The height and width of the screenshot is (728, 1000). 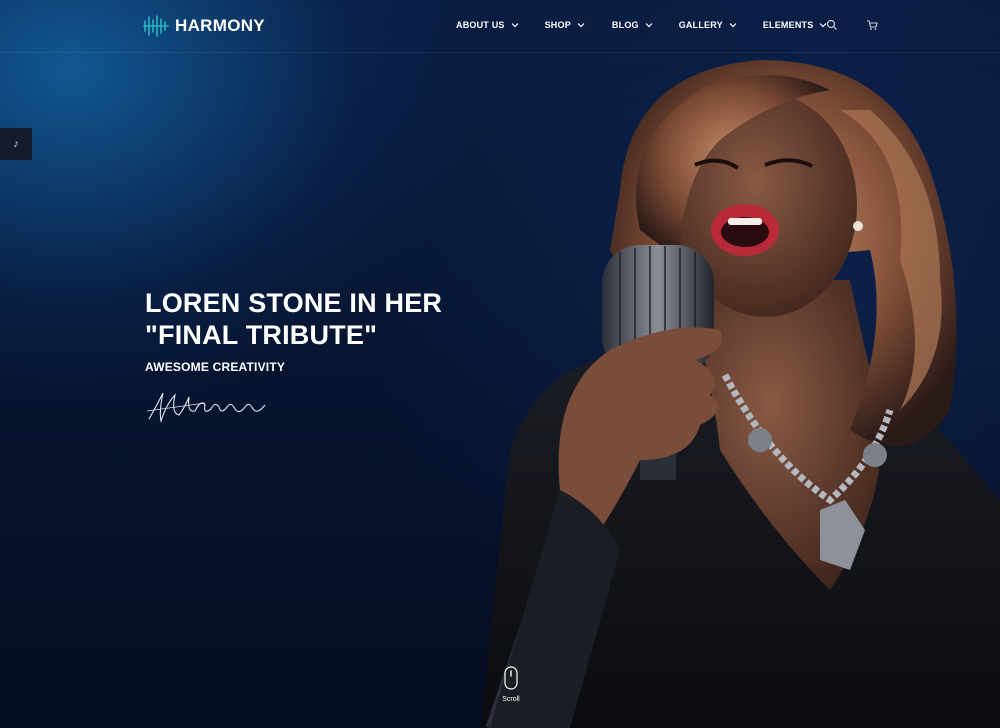 I want to click on music-player-toggle: ♪, so click(x=16, y=144).